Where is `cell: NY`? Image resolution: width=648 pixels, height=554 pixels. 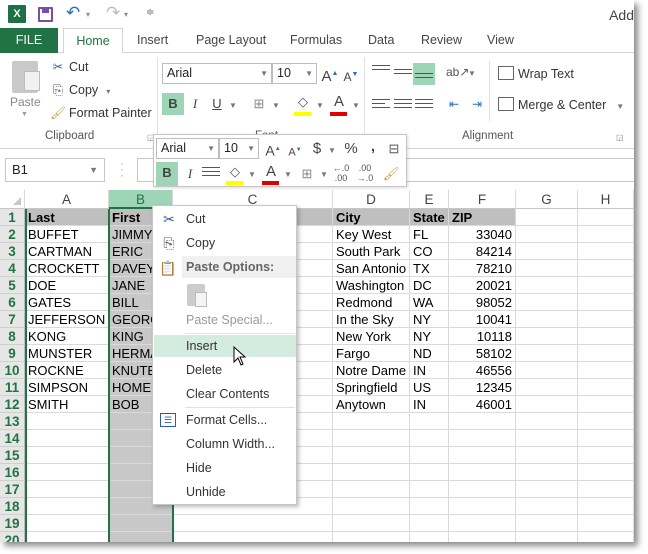
cell: NY is located at coordinates (429, 336).